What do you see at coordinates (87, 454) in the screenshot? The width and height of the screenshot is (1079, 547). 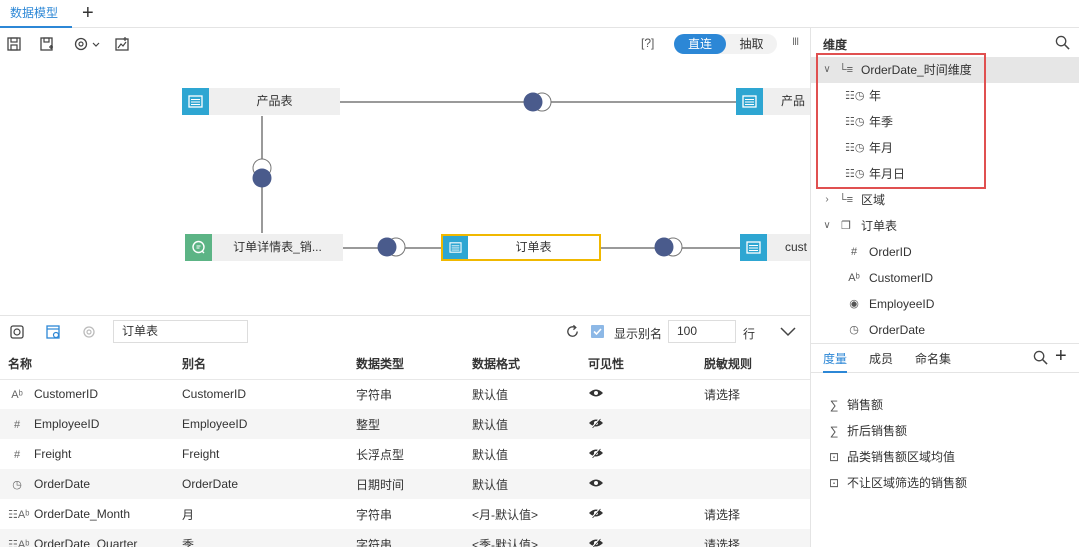 I see `field-name-cell: # Freight` at bounding box center [87, 454].